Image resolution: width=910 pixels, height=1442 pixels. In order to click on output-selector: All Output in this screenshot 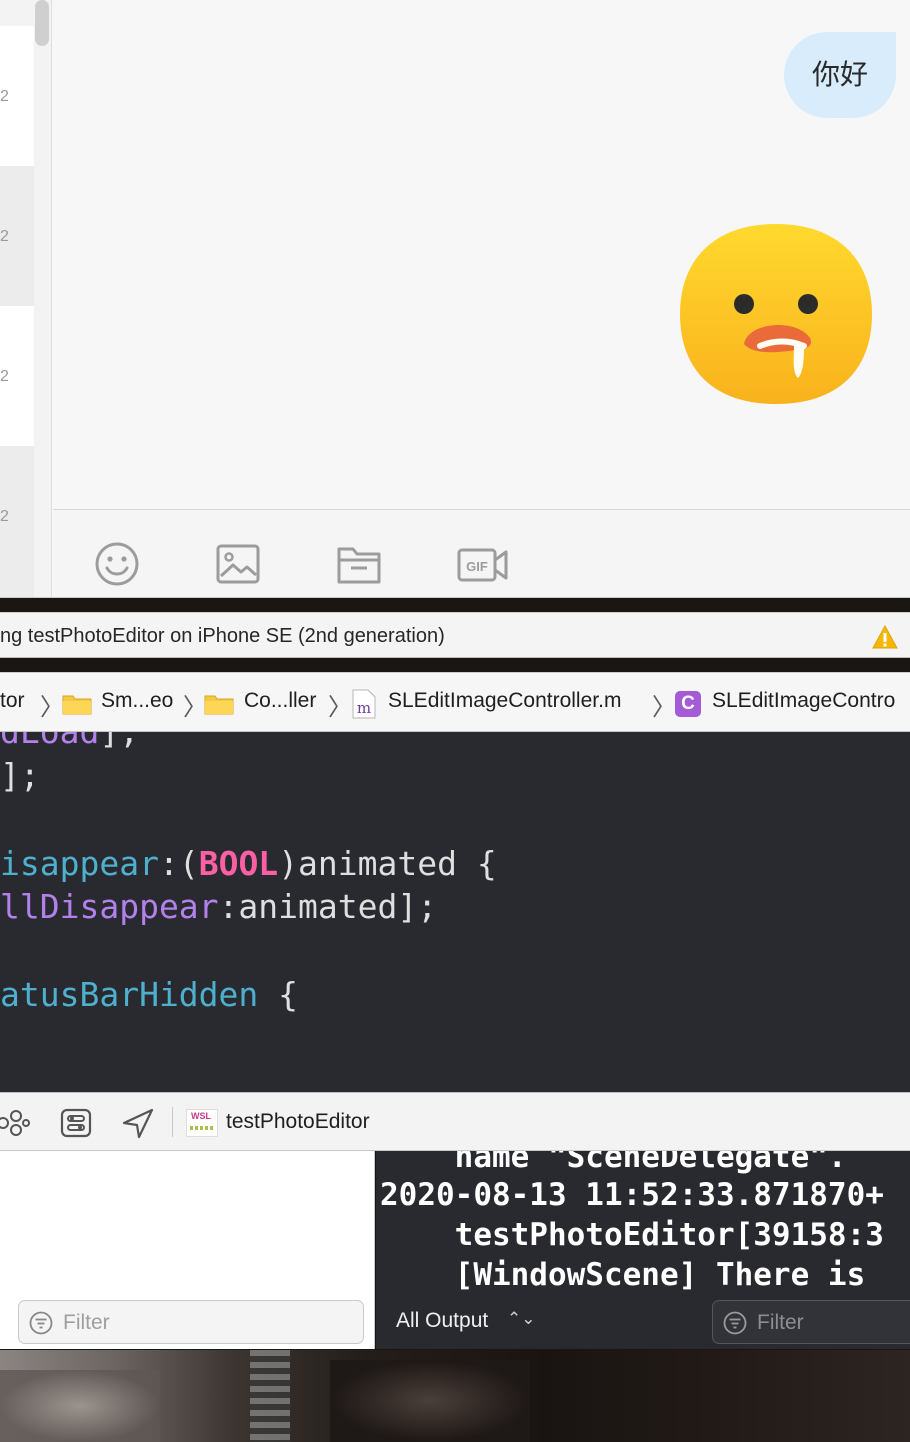, I will do `click(442, 1321)`.